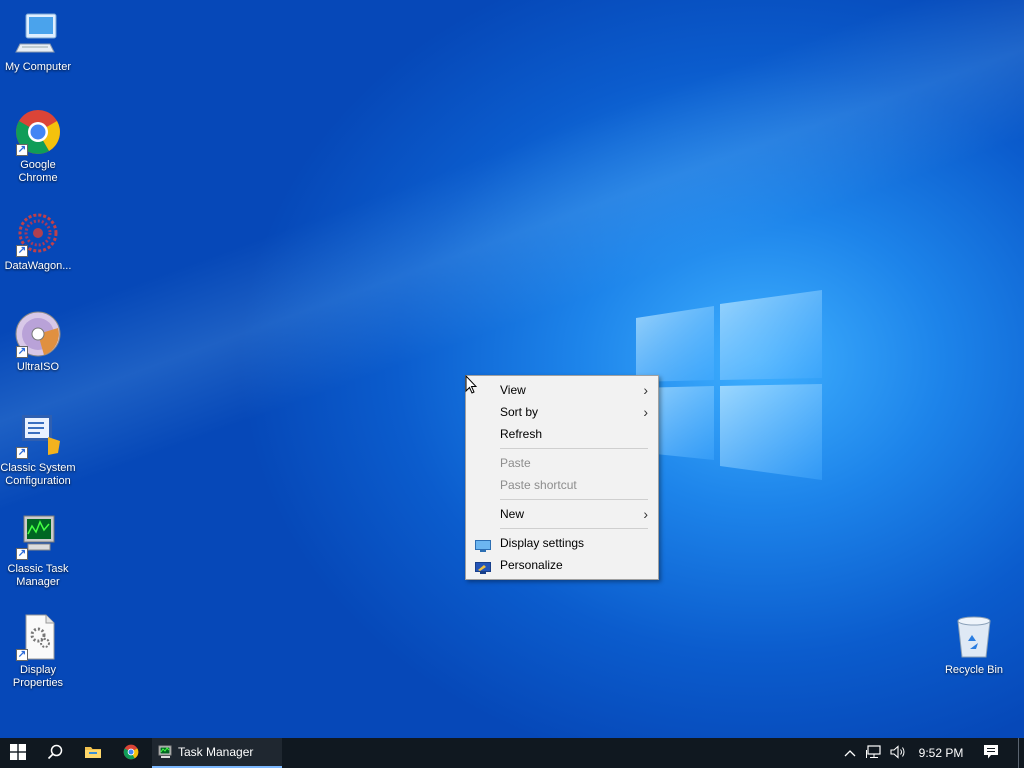  Describe the element at coordinates (542, 543) in the screenshot. I see `menu-item-label: Display settings` at that location.